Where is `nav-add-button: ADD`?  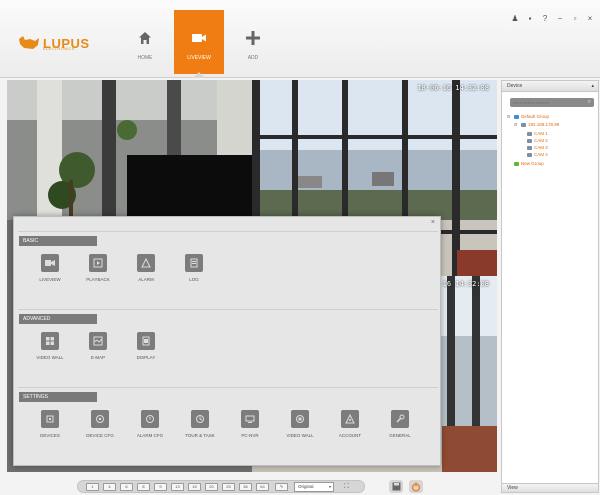 nav-add-button: ADD is located at coordinates (253, 42).